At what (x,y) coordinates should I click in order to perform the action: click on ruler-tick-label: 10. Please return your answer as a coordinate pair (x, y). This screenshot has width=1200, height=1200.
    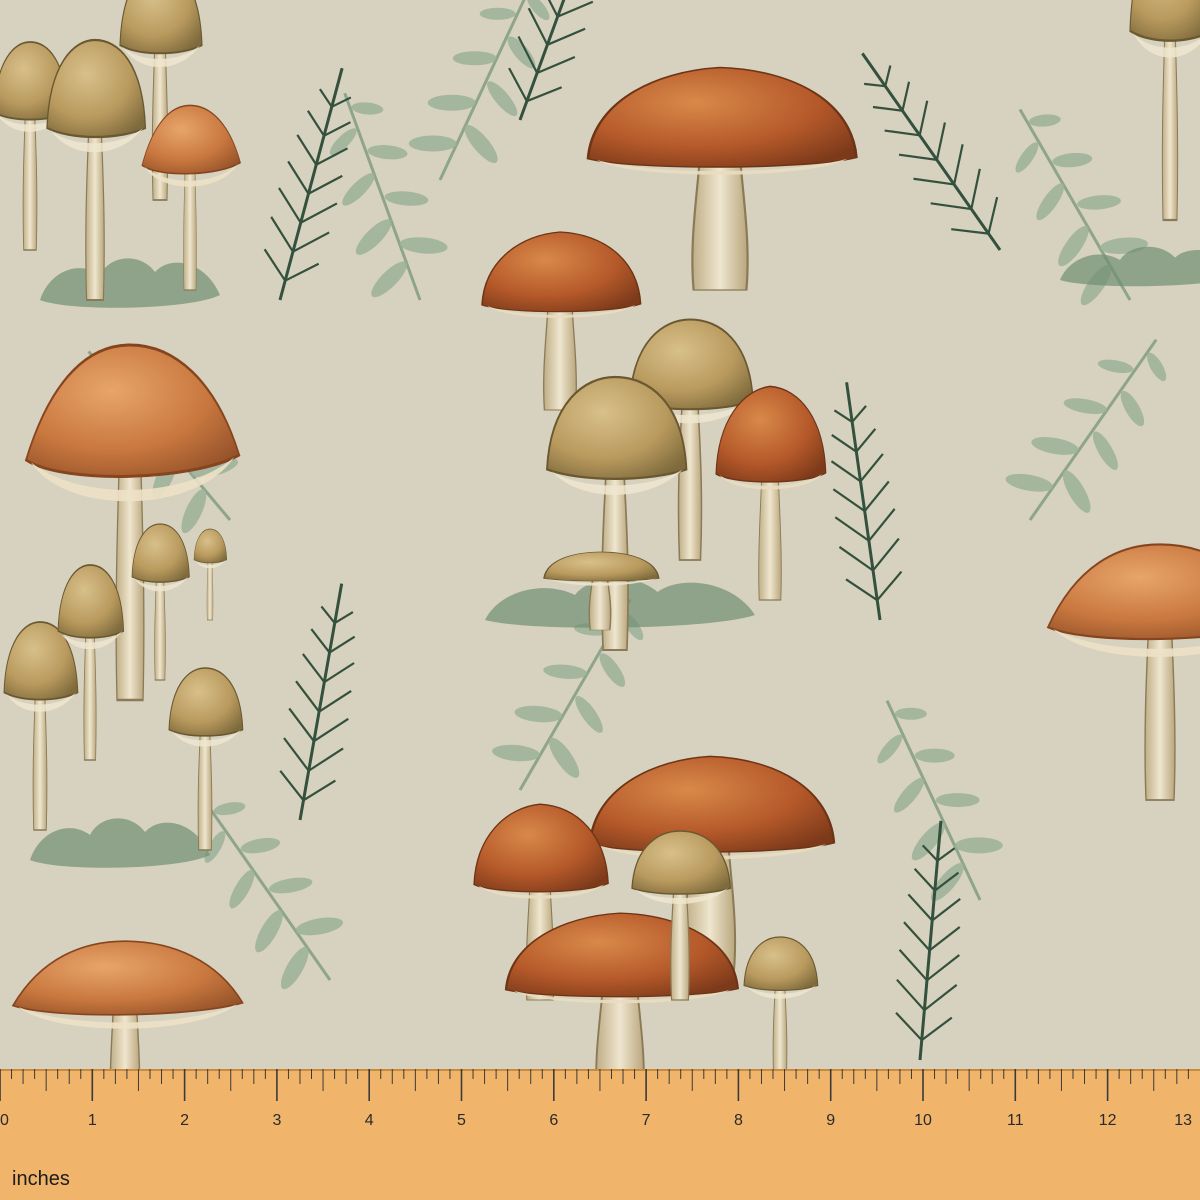
    Looking at the image, I should click on (923, 1120).